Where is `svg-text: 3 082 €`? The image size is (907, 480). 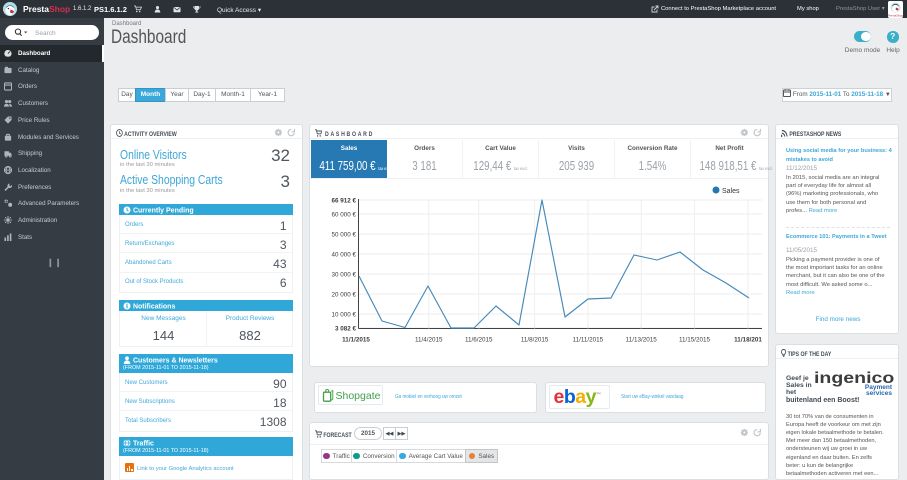 svg-text: 3 082 € is located at coordinates (346, 328).